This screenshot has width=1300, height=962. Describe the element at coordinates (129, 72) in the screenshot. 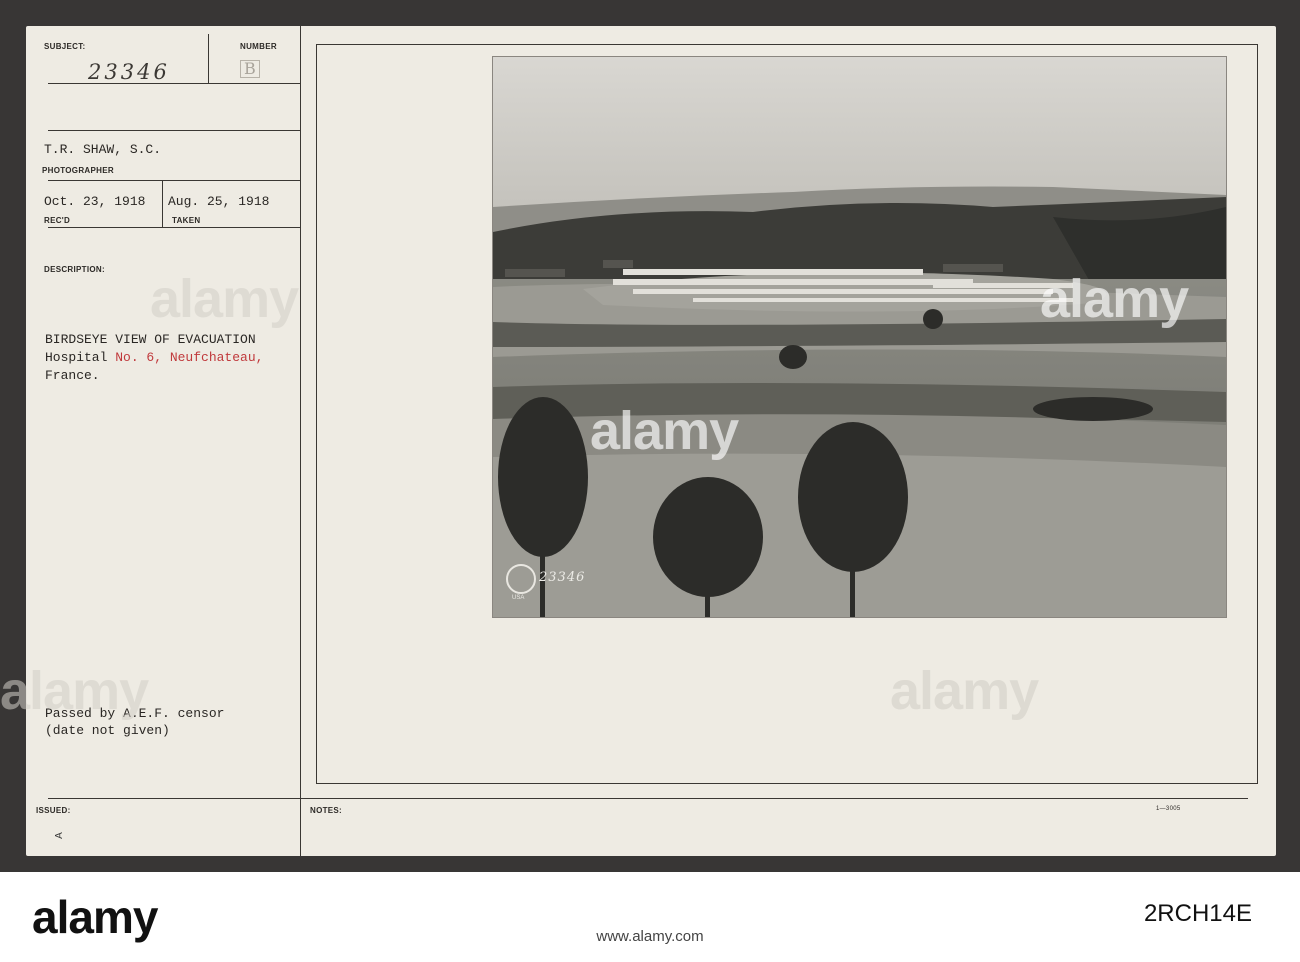

I see `subject-number: 23346` at that location.